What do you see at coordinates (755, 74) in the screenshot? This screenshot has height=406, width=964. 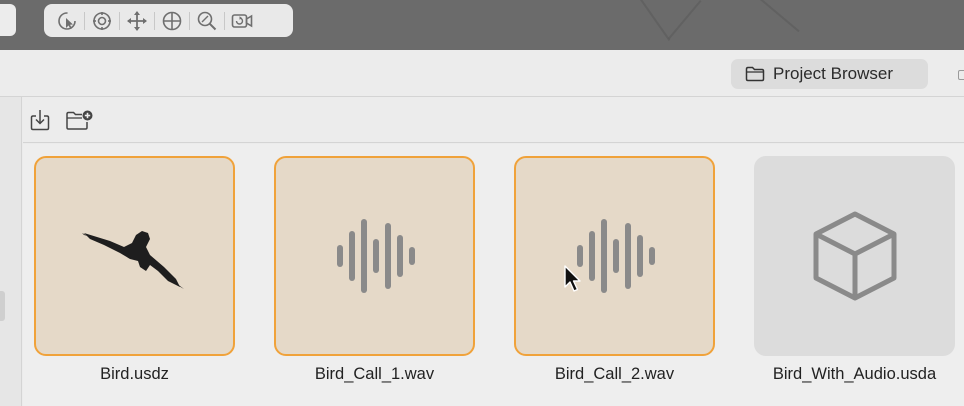 I see `folder-icon` at bounding box center [755, 74].